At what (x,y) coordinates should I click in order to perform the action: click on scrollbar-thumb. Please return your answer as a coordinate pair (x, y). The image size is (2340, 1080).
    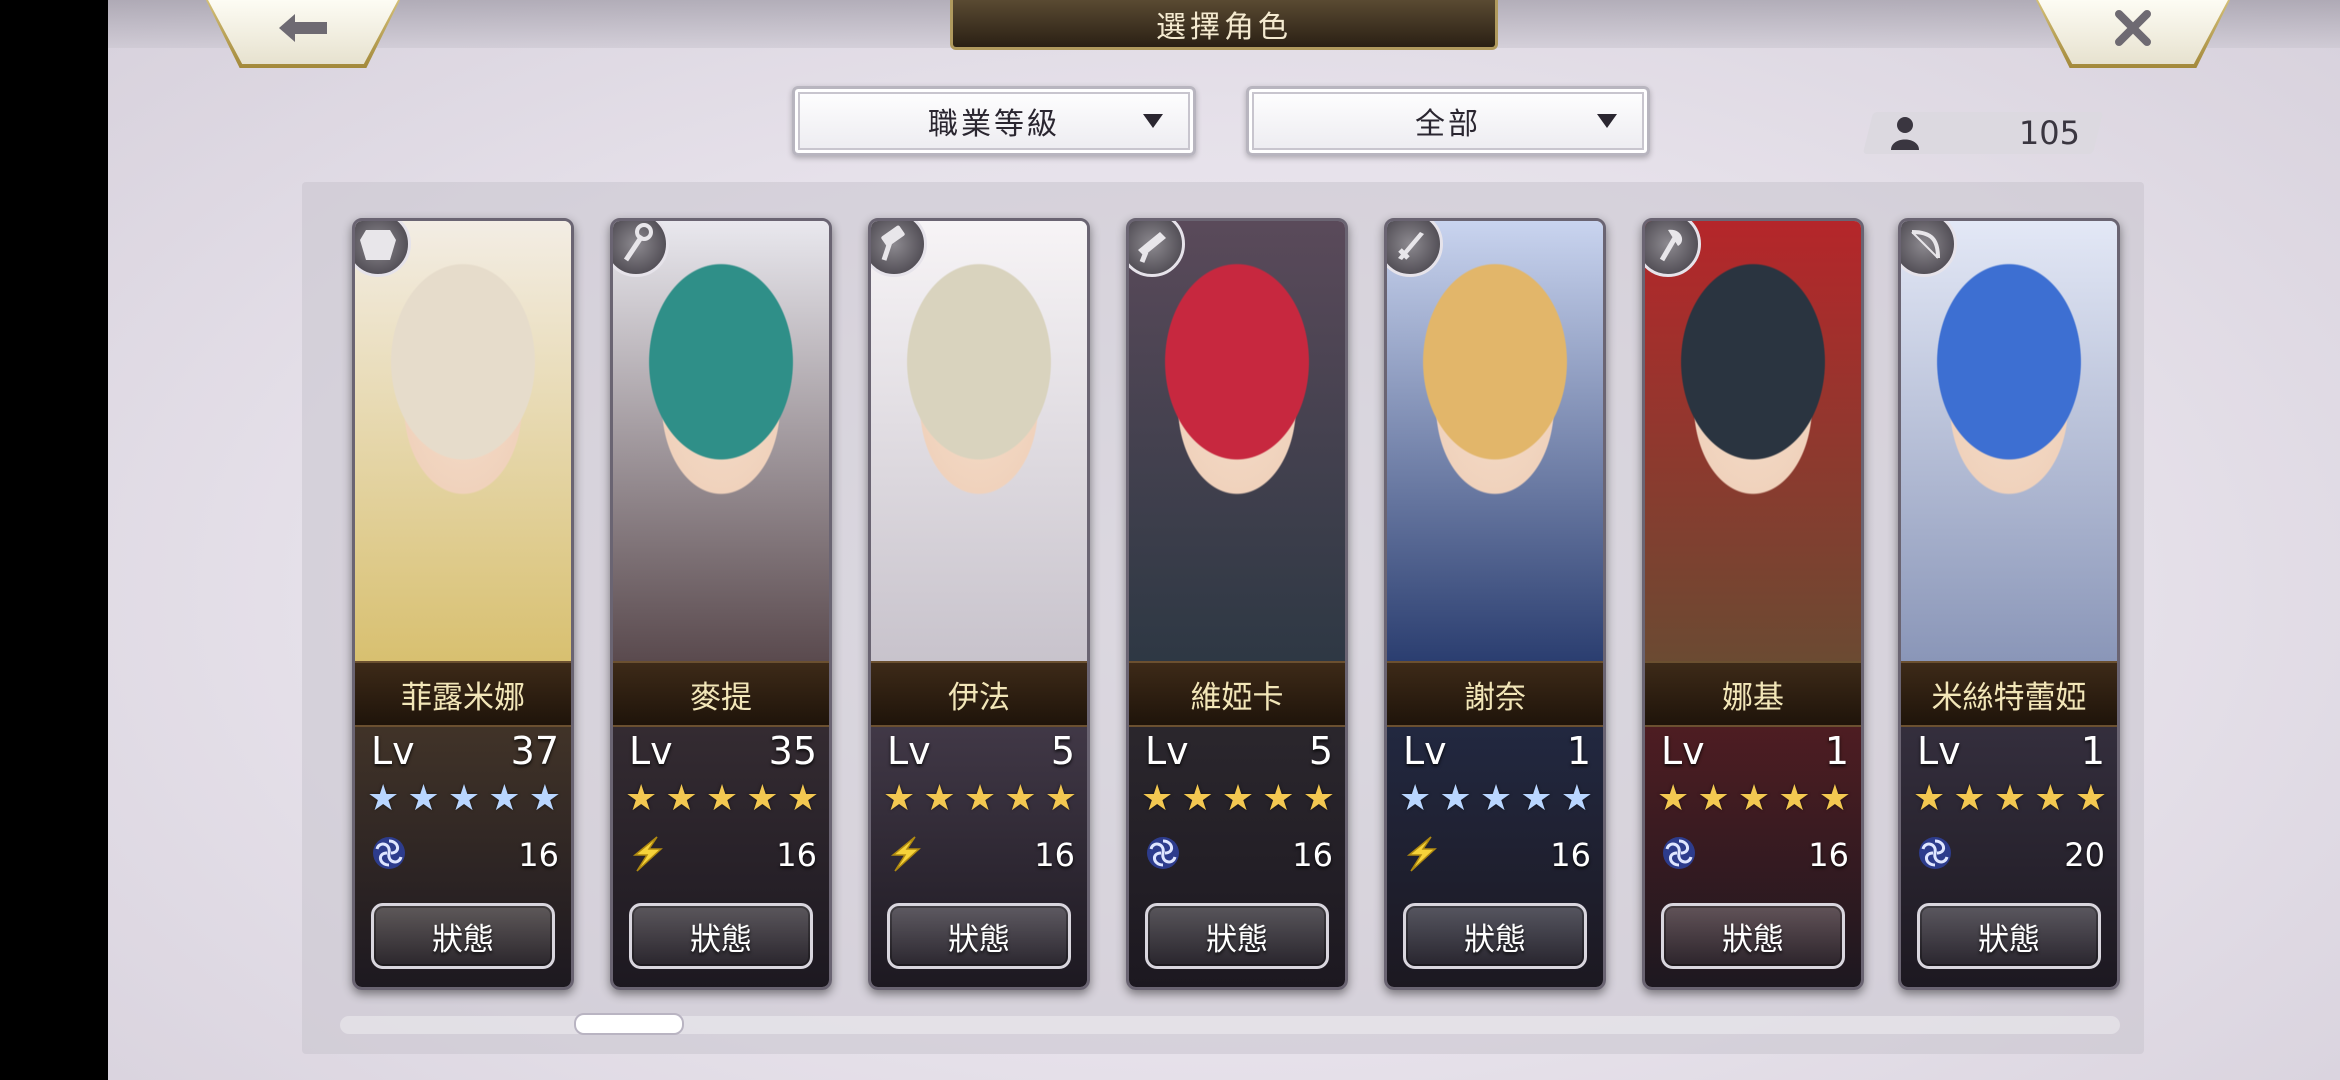
    Looking at the image, I should click on (629, 1024).